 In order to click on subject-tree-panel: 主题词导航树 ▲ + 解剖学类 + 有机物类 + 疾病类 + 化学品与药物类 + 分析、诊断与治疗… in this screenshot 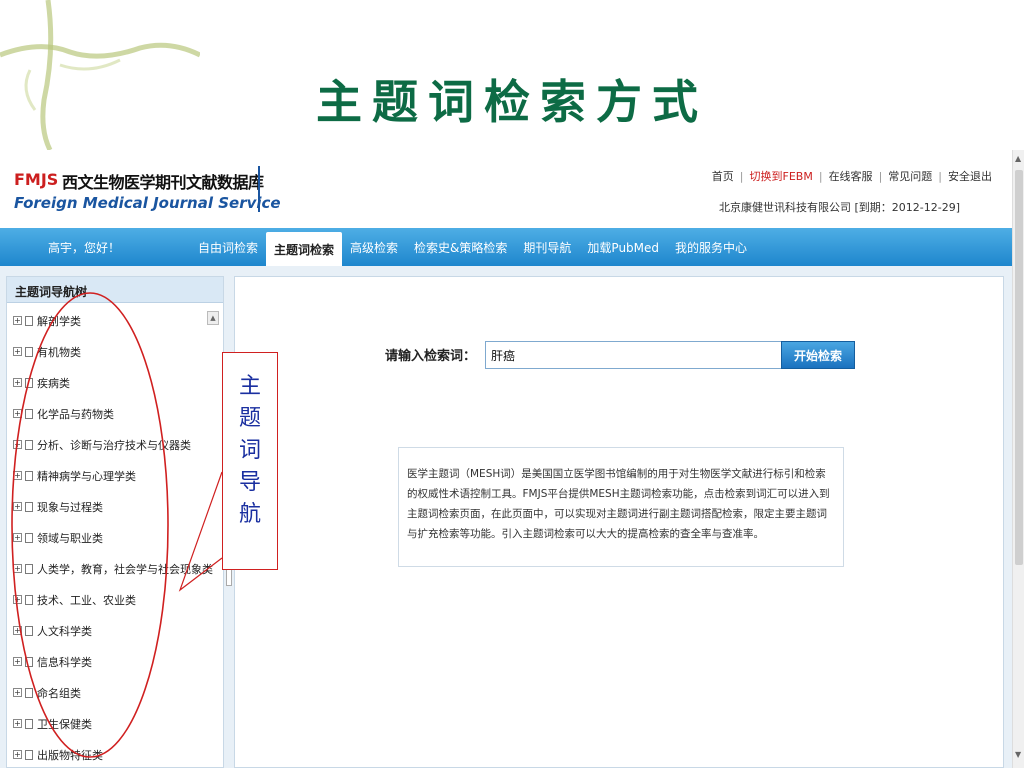, I will do `click(115, 522)`.